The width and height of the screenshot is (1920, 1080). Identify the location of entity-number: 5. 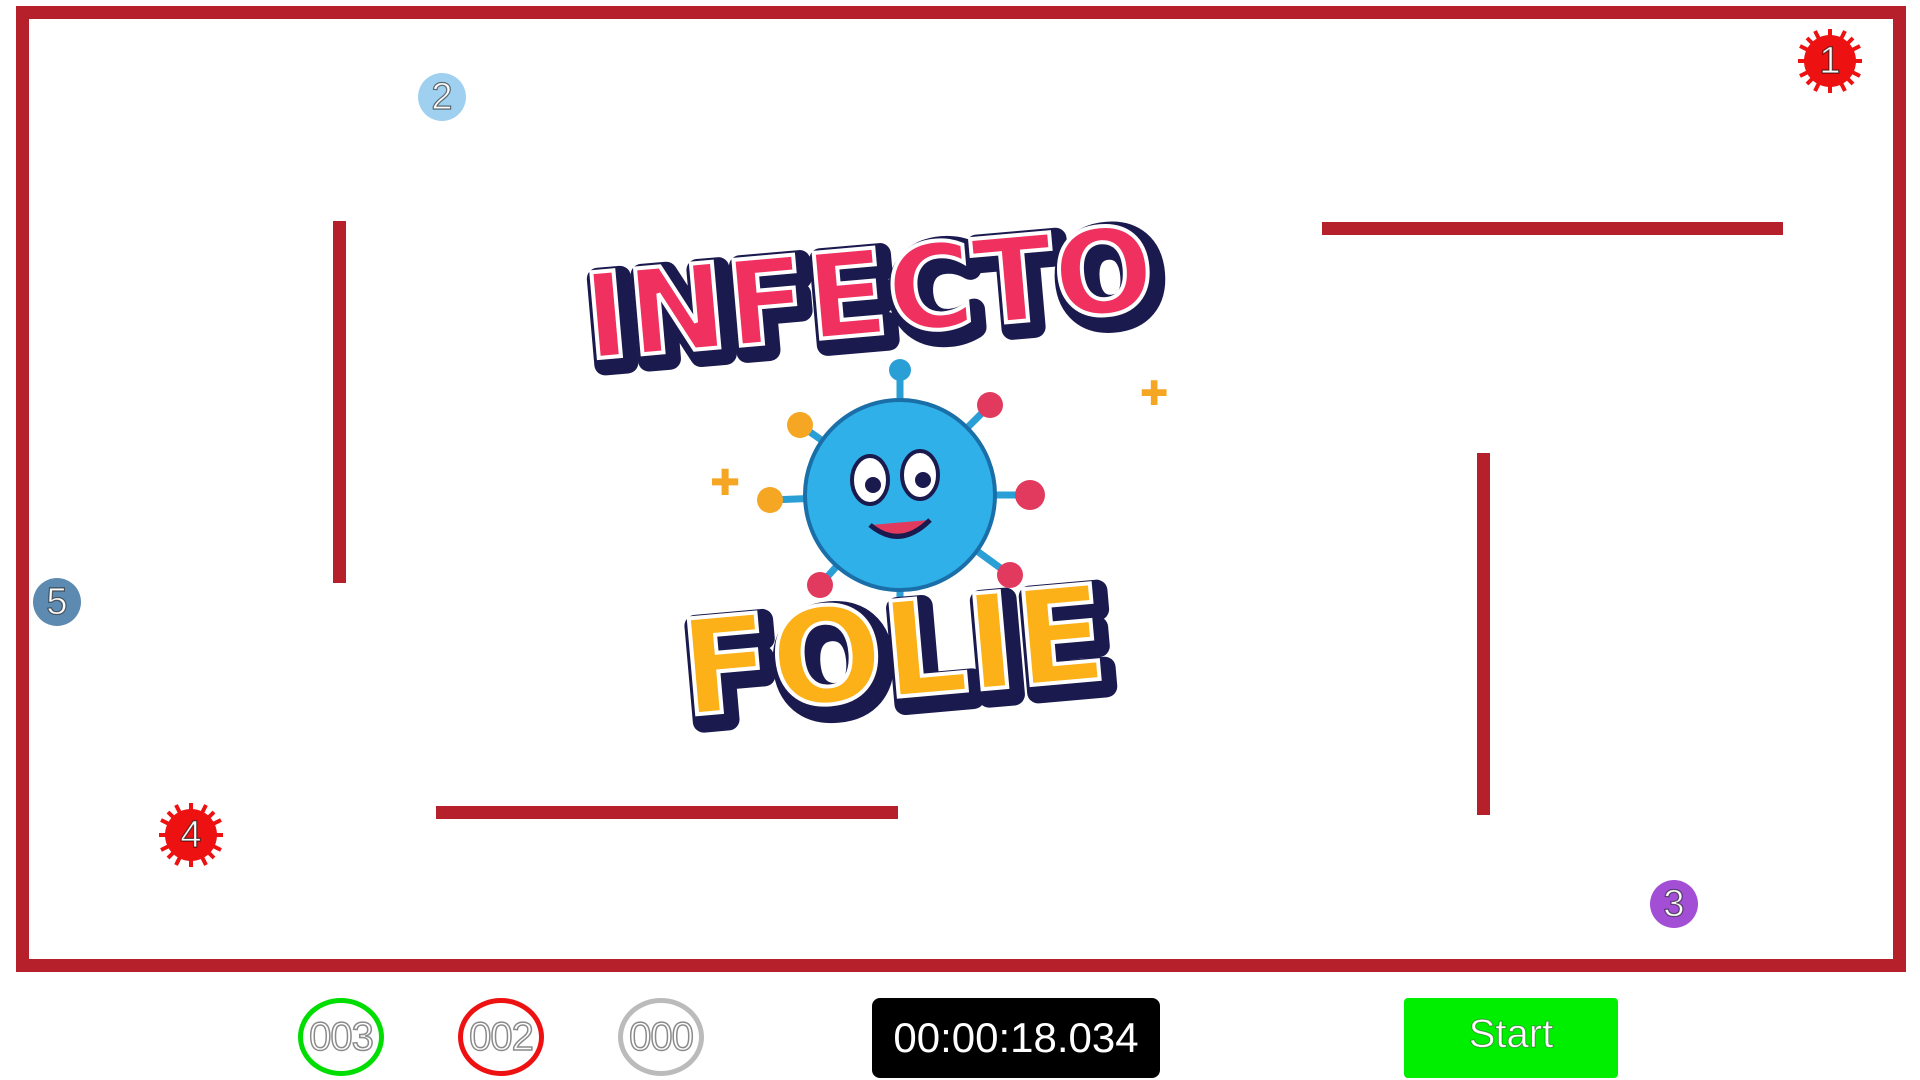
(57, 602).